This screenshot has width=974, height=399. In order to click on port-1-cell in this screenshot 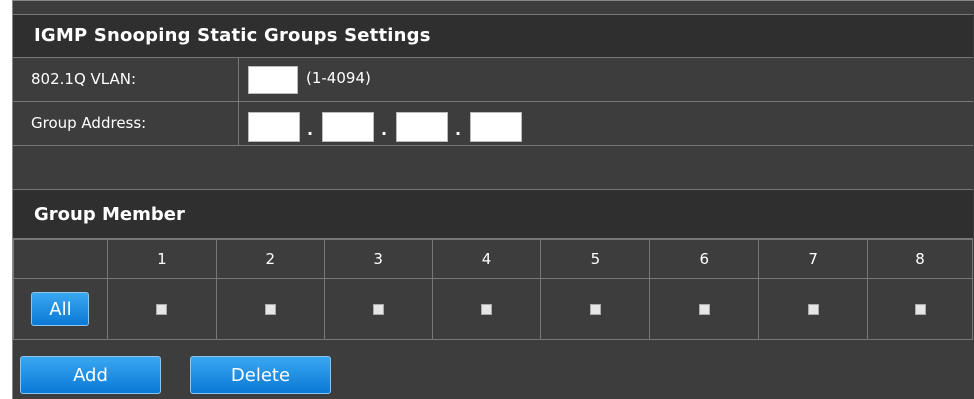, I will do `click(161, 309)`.